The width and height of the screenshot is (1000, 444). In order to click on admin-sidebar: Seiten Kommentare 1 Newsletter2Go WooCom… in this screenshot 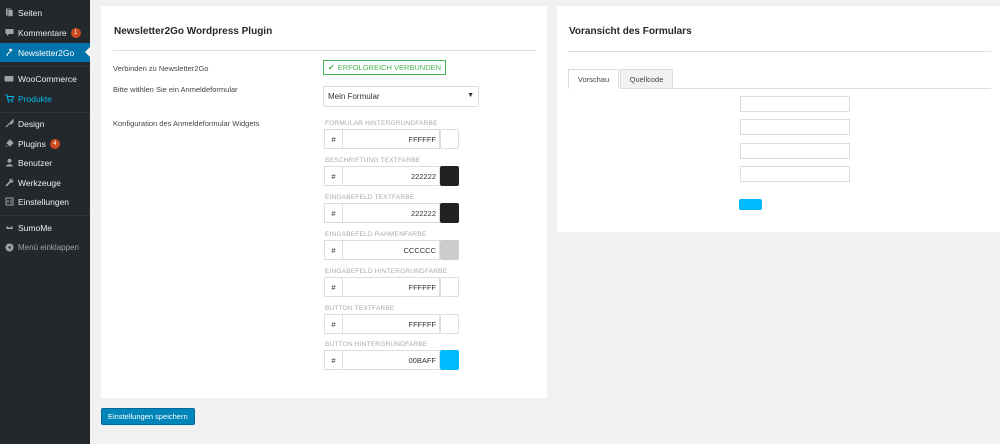, I will do `click(45, 222)`.